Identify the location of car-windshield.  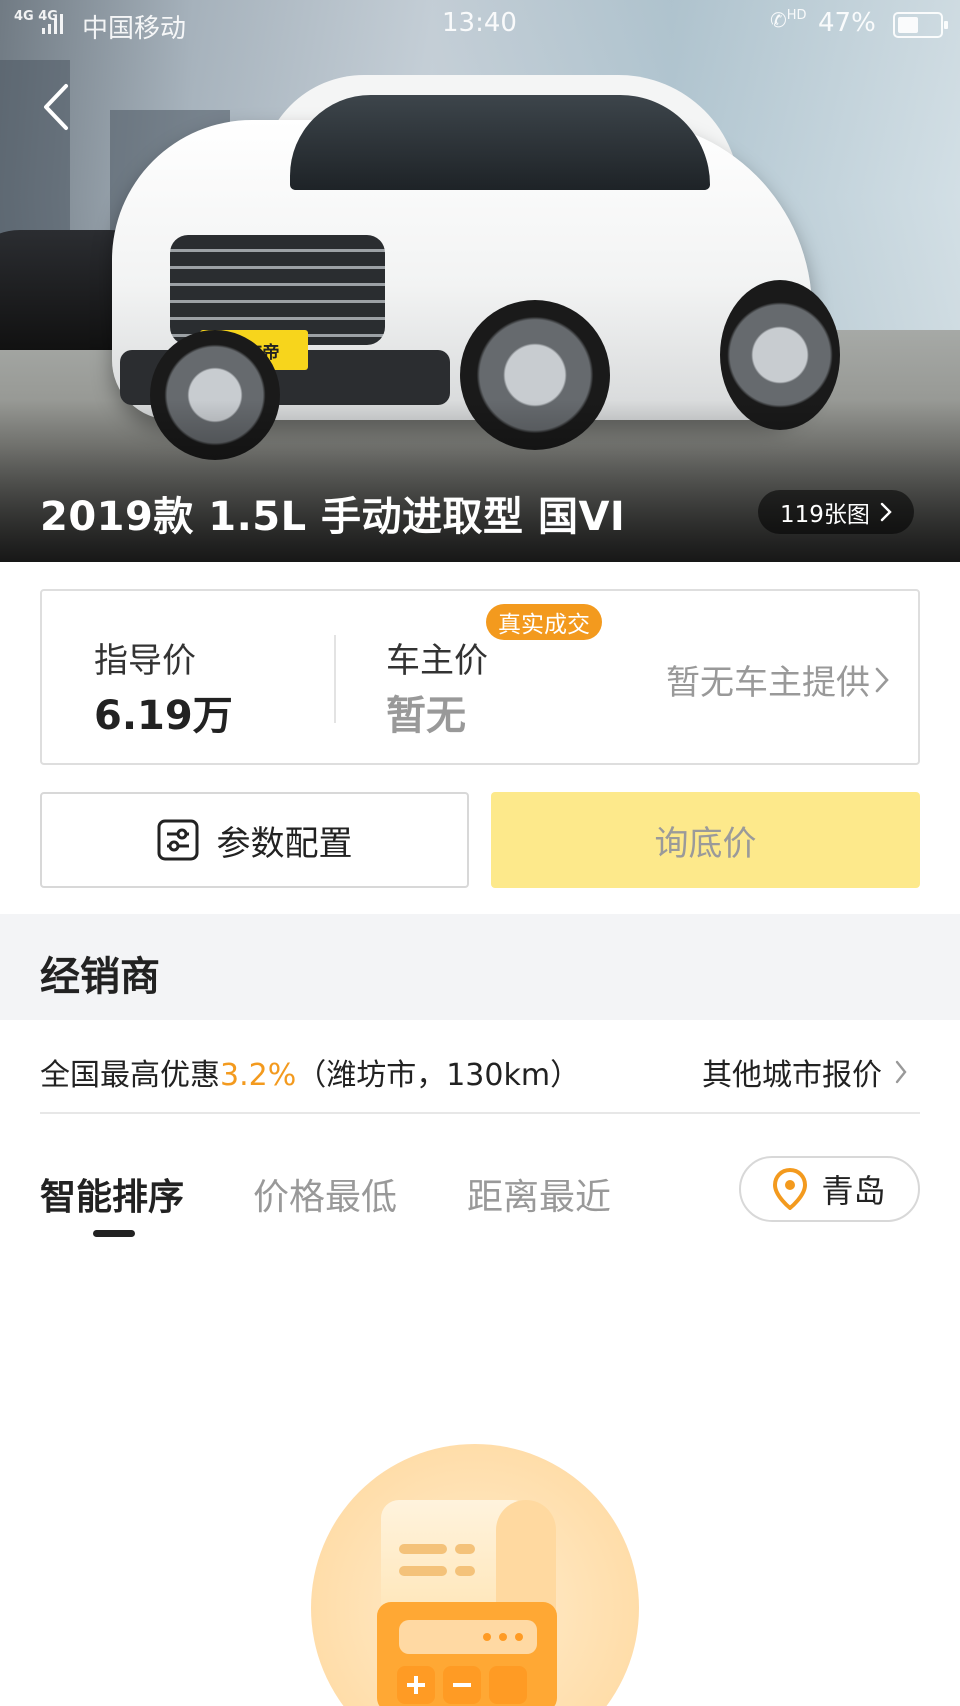
(500, 142).